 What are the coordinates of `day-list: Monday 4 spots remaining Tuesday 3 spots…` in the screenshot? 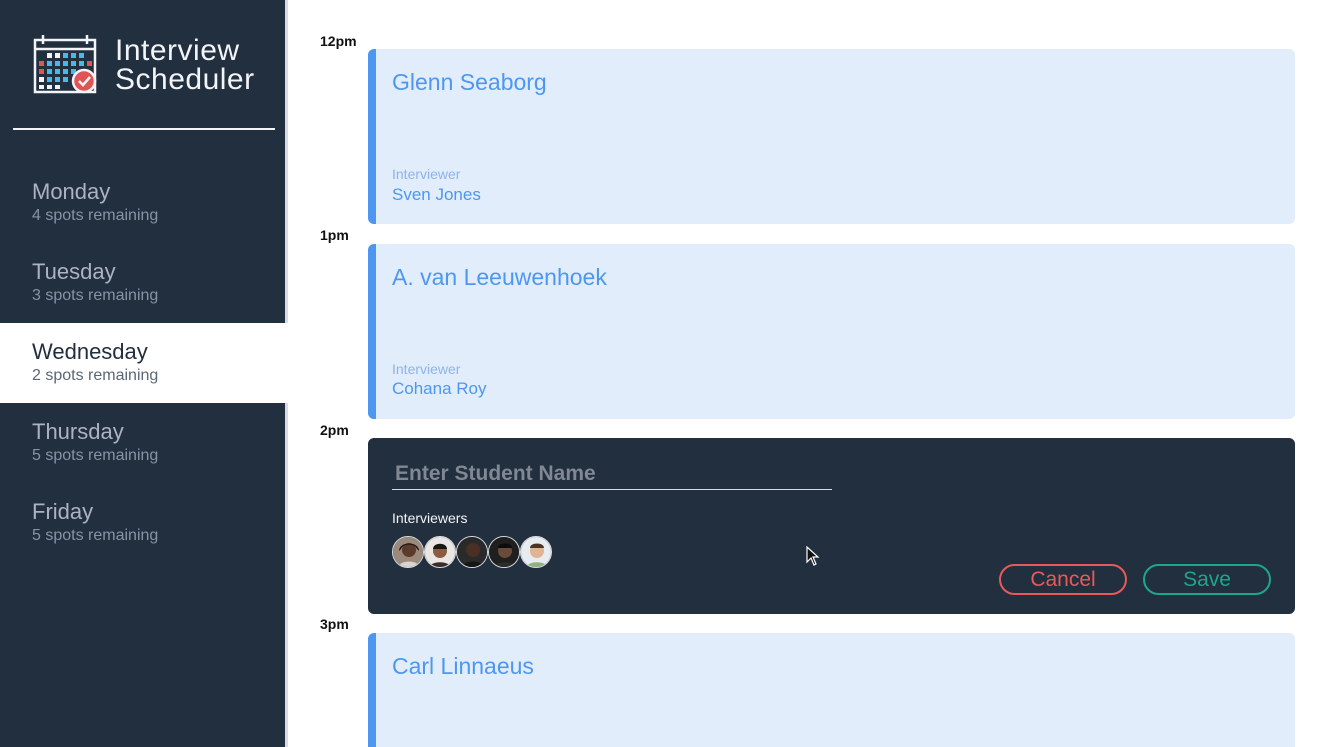 It's located at (144, 363).